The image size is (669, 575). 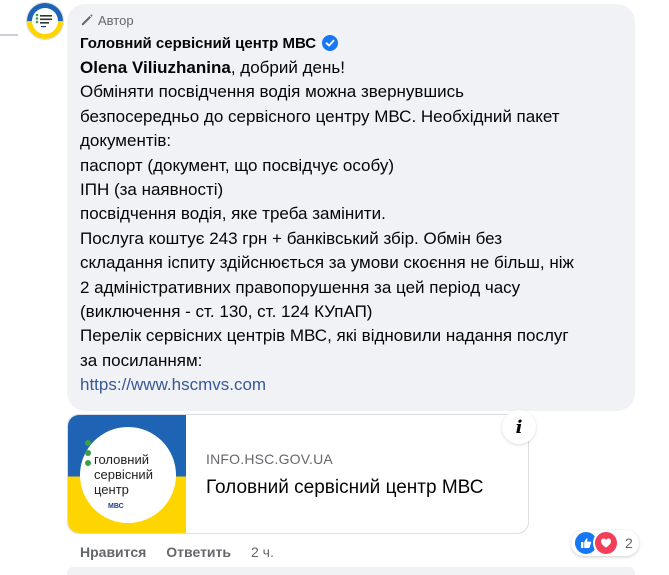 I want to click on page-name-link: Головний сервісний центр МВС, so click(x=209, y=43).